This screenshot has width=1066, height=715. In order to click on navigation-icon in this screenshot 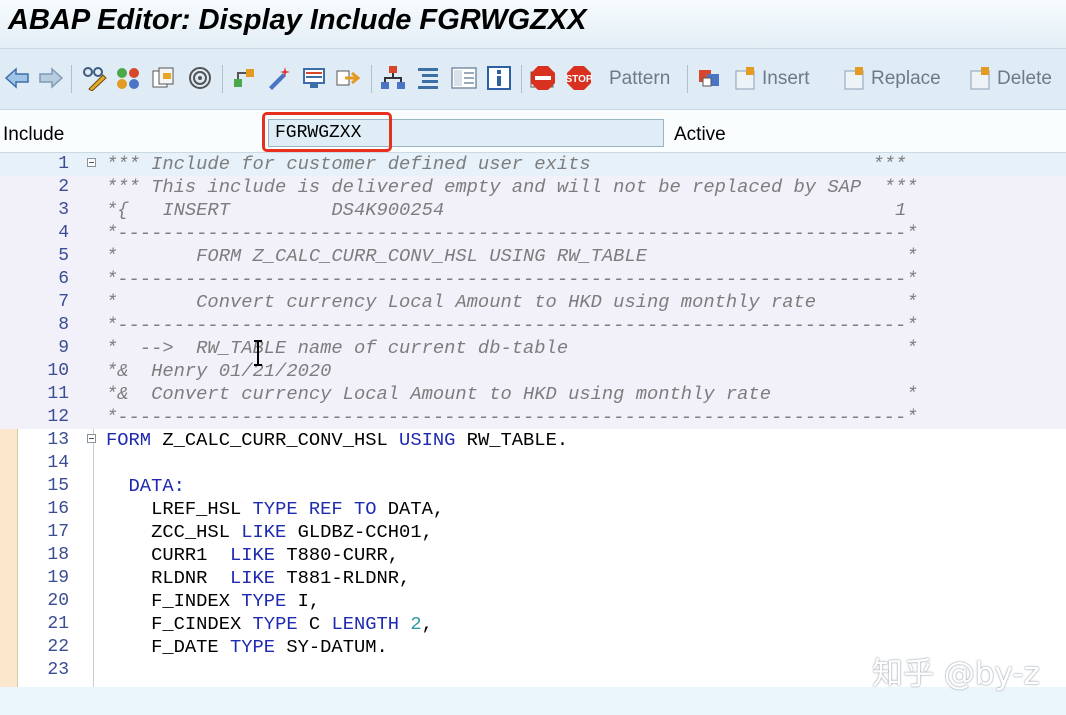, I will do `click(348, 78)`.